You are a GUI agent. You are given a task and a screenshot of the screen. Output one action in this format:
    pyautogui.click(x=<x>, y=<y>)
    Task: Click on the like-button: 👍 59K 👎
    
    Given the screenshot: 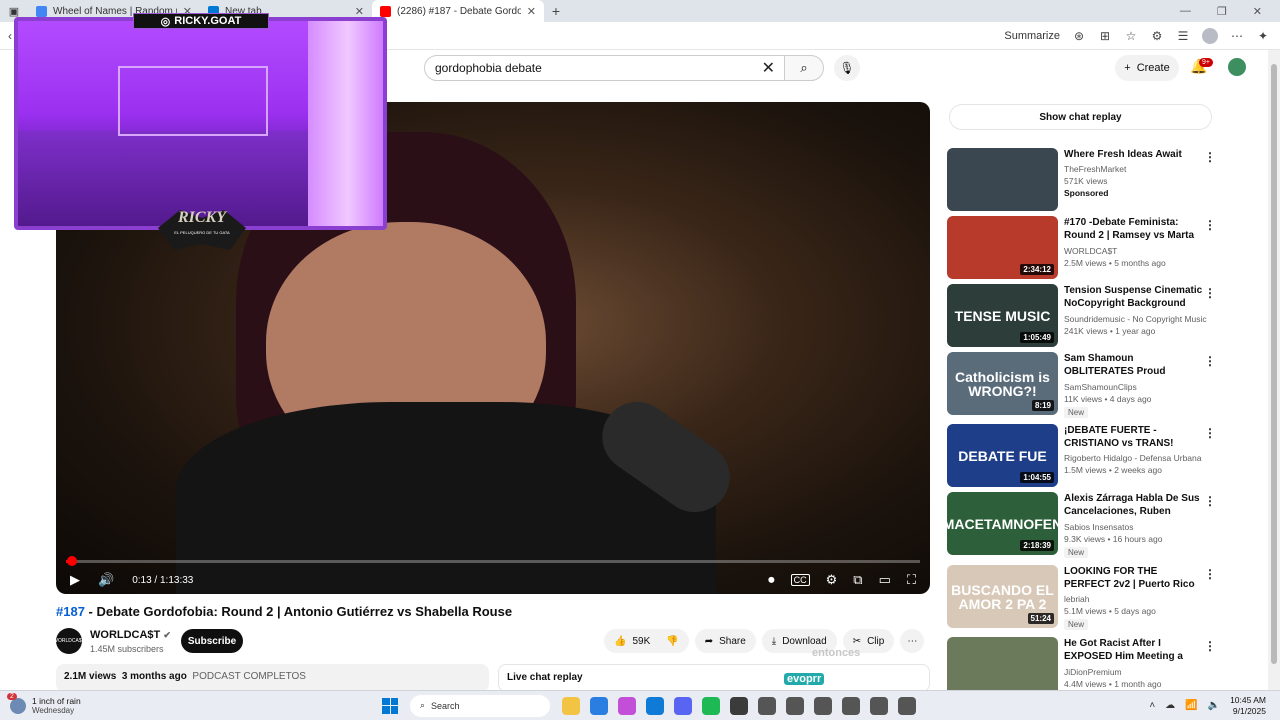 What is the action you would take?
    pyautogui.click(x=646, y=641)
    